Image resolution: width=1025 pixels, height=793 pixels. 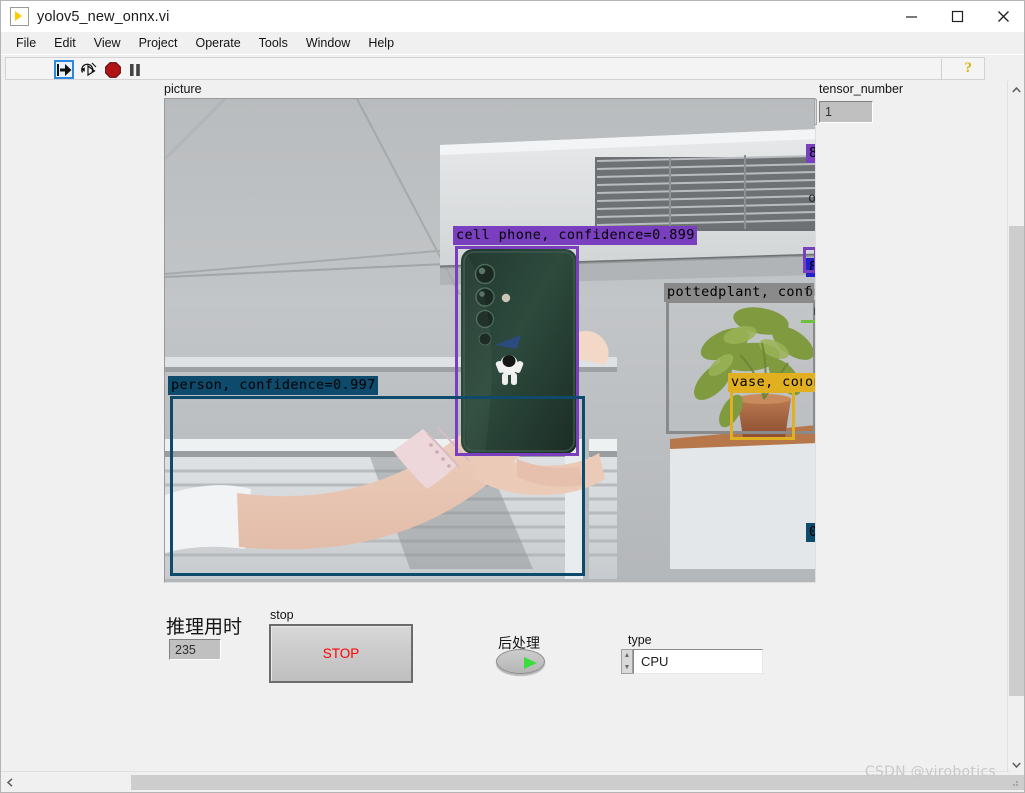 I want to click on inference-time-label: 推理用时, so click(x=204, y=627).